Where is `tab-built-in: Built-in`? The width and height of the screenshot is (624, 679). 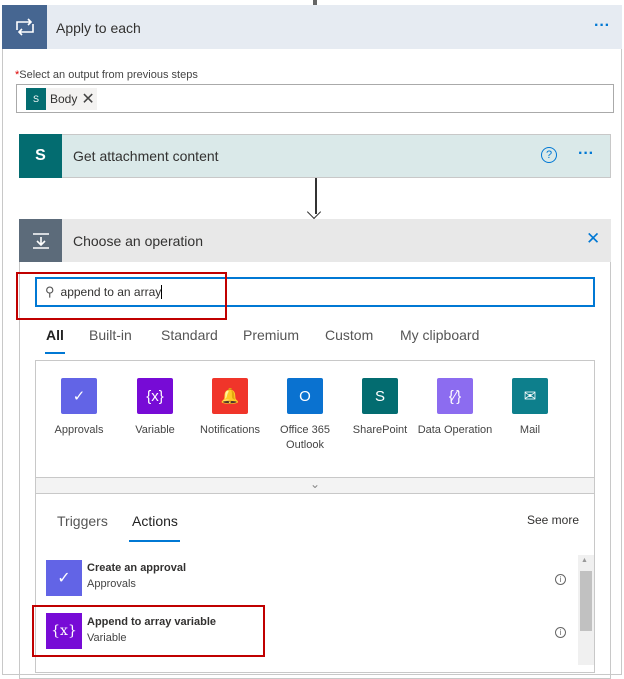 tab-built-in: Built-in is located at coordinates (110, 335).